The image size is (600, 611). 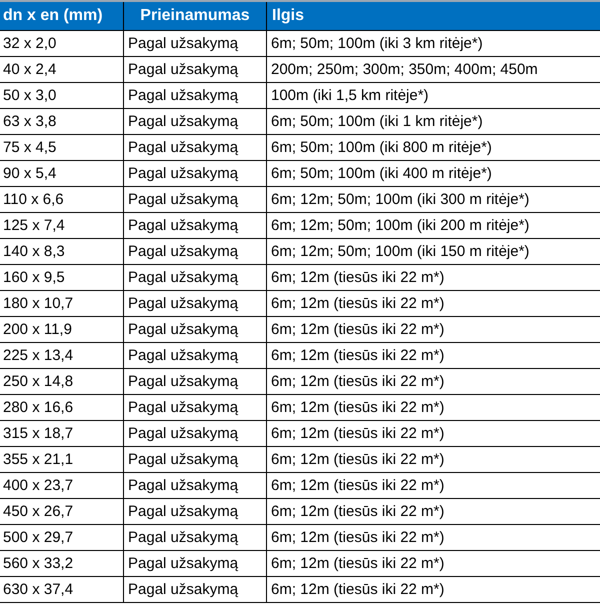 I want to click on table-cell: 315 x 18,7, so click(x=62, y=433).